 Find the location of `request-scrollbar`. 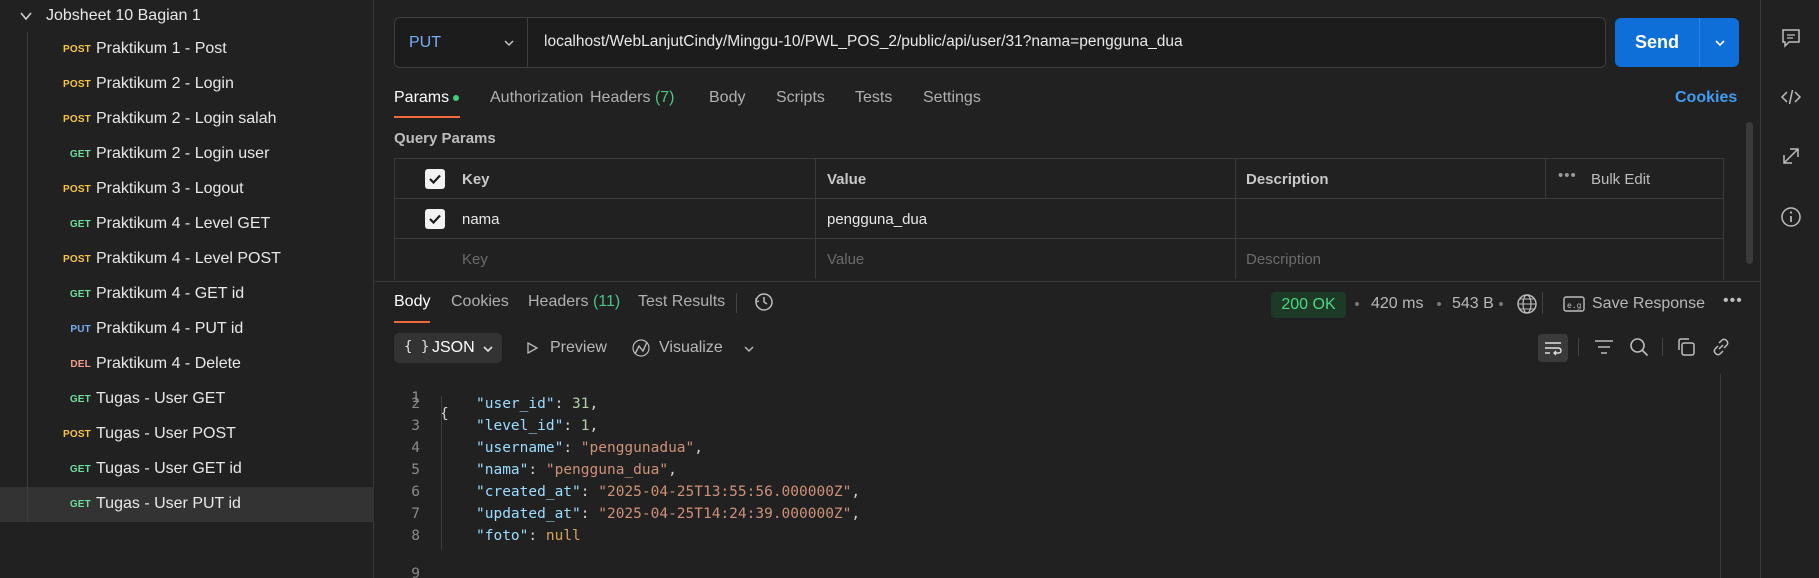

request-scrollbar is located at coordinates (1749, 193).